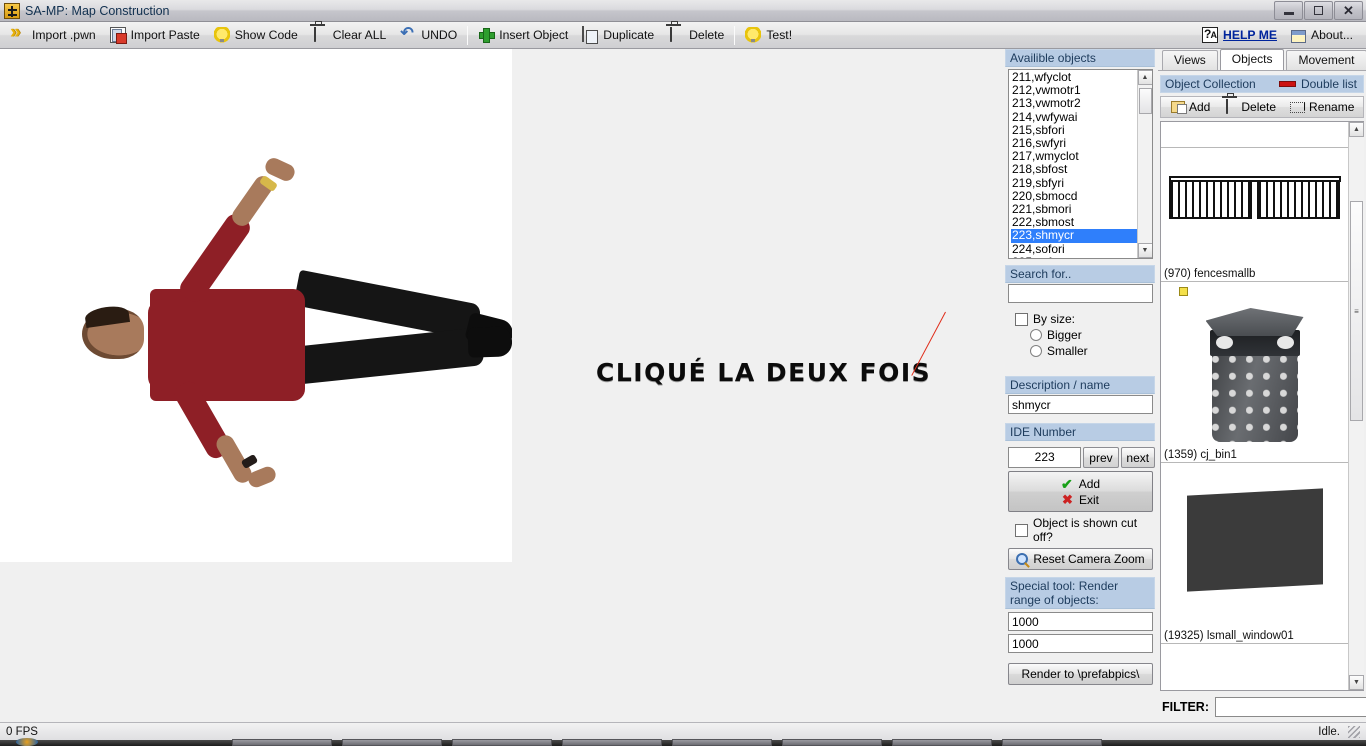 The image size is (1366, 746). Describe the element at coordinates (266, 35) in the screenshot. I see `show-code-label: Show Code` at that location.